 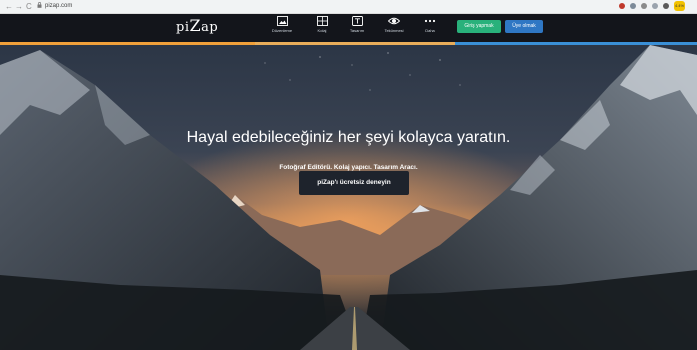 What do you see at coordinates (430, 30) in the screenshot?
I see `nav-label: Daha` at bounding box center [430, 30].